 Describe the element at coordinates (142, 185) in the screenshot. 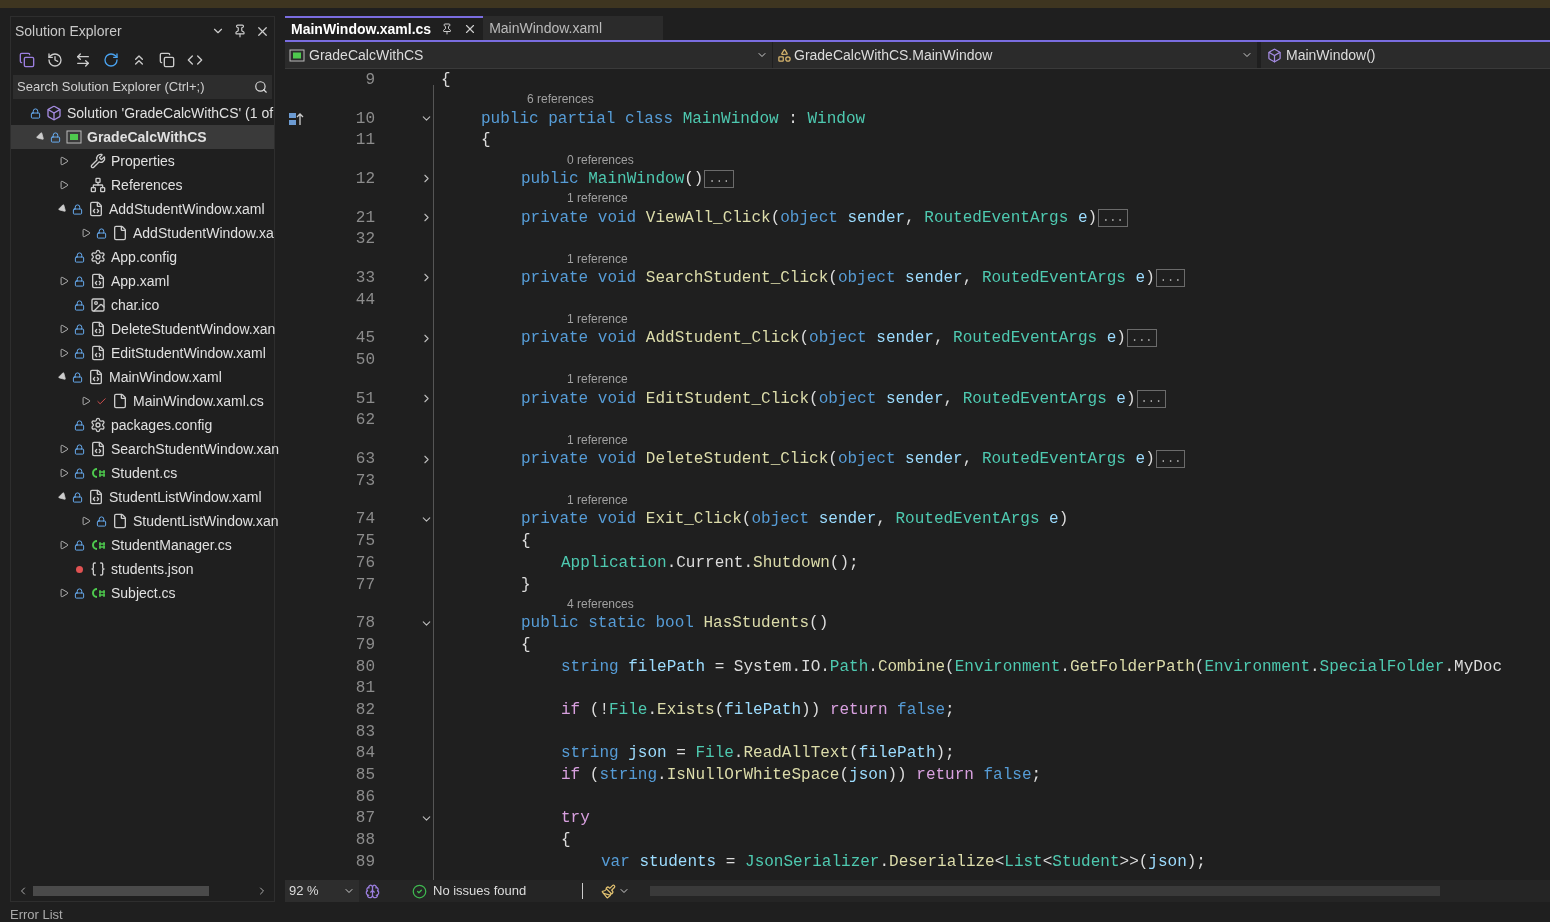

I see `tree-item: References` at that location.